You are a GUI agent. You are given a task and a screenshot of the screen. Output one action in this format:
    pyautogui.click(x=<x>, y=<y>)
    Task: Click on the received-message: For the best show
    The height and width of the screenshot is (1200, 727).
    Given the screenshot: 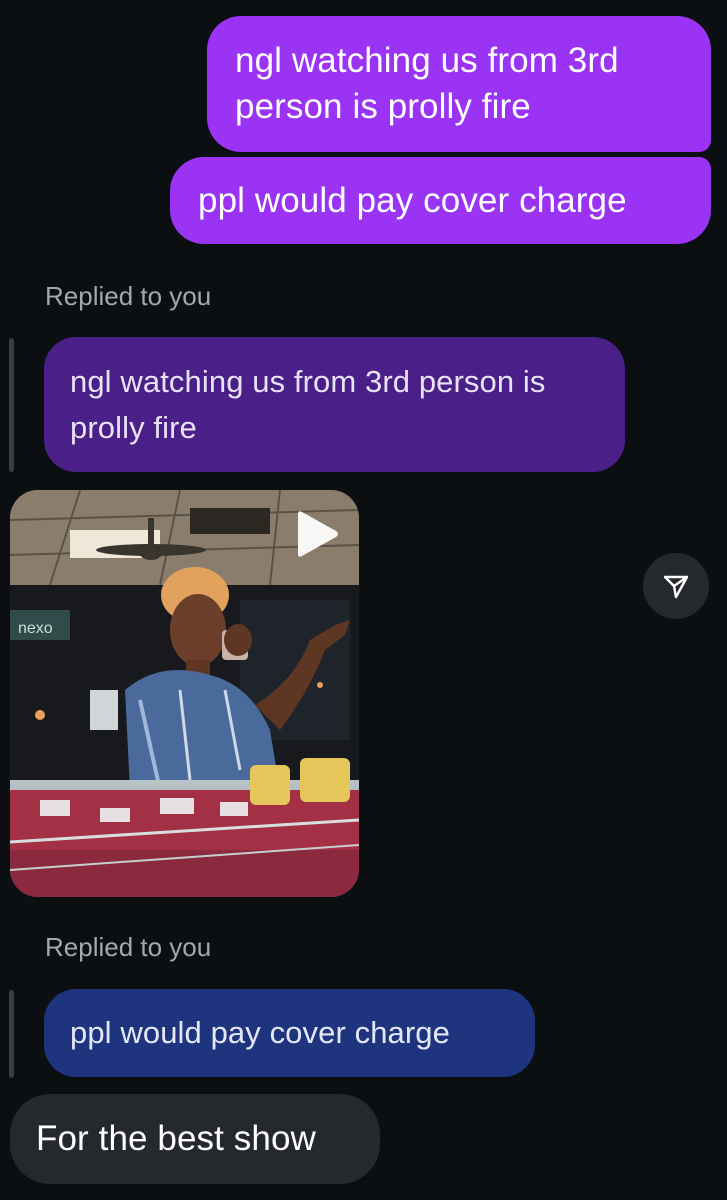 What is the action you would take?
    pyautogui.click(x=195, y=1139)
    